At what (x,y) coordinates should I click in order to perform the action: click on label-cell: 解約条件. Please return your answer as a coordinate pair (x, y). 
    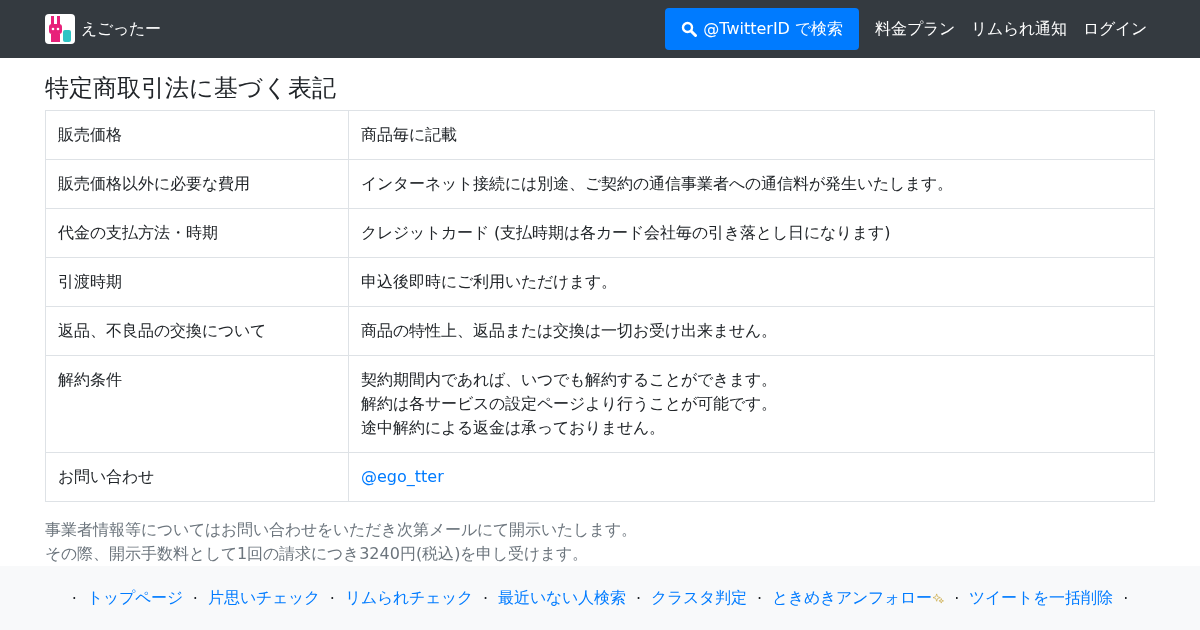
    Looking at the image, I should click on (197, 404).